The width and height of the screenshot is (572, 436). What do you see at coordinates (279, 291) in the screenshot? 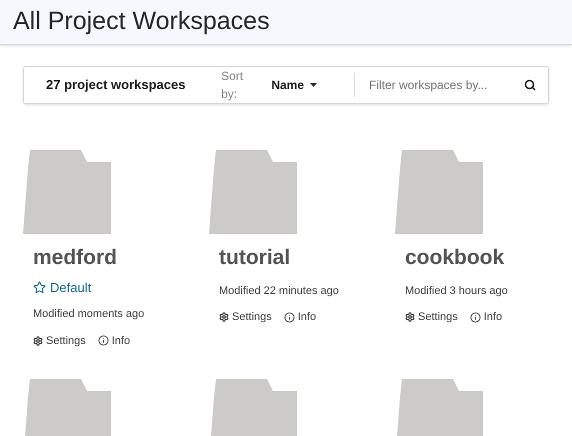
I see `modified-text: Modified 22 minutes ago` at bounding box center [279, 291].